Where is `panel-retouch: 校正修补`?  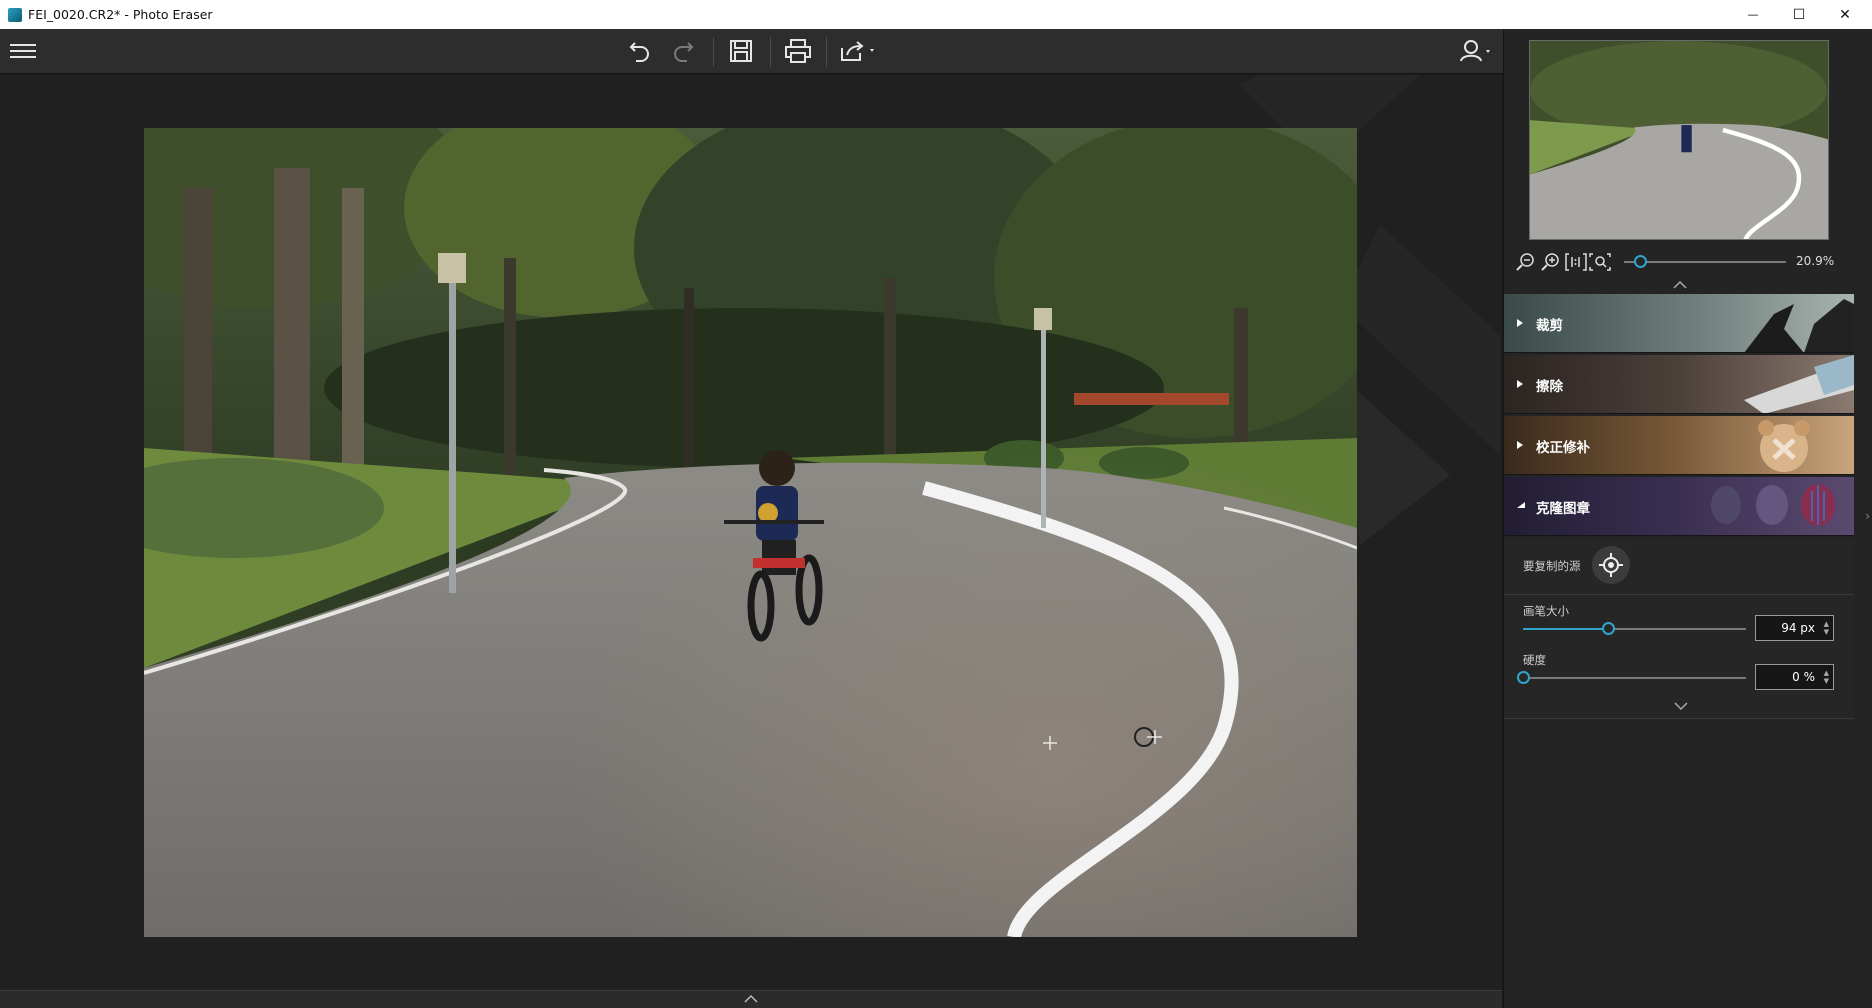
panel-retouch: 校正修补 is located at coordinates (1679, 445).